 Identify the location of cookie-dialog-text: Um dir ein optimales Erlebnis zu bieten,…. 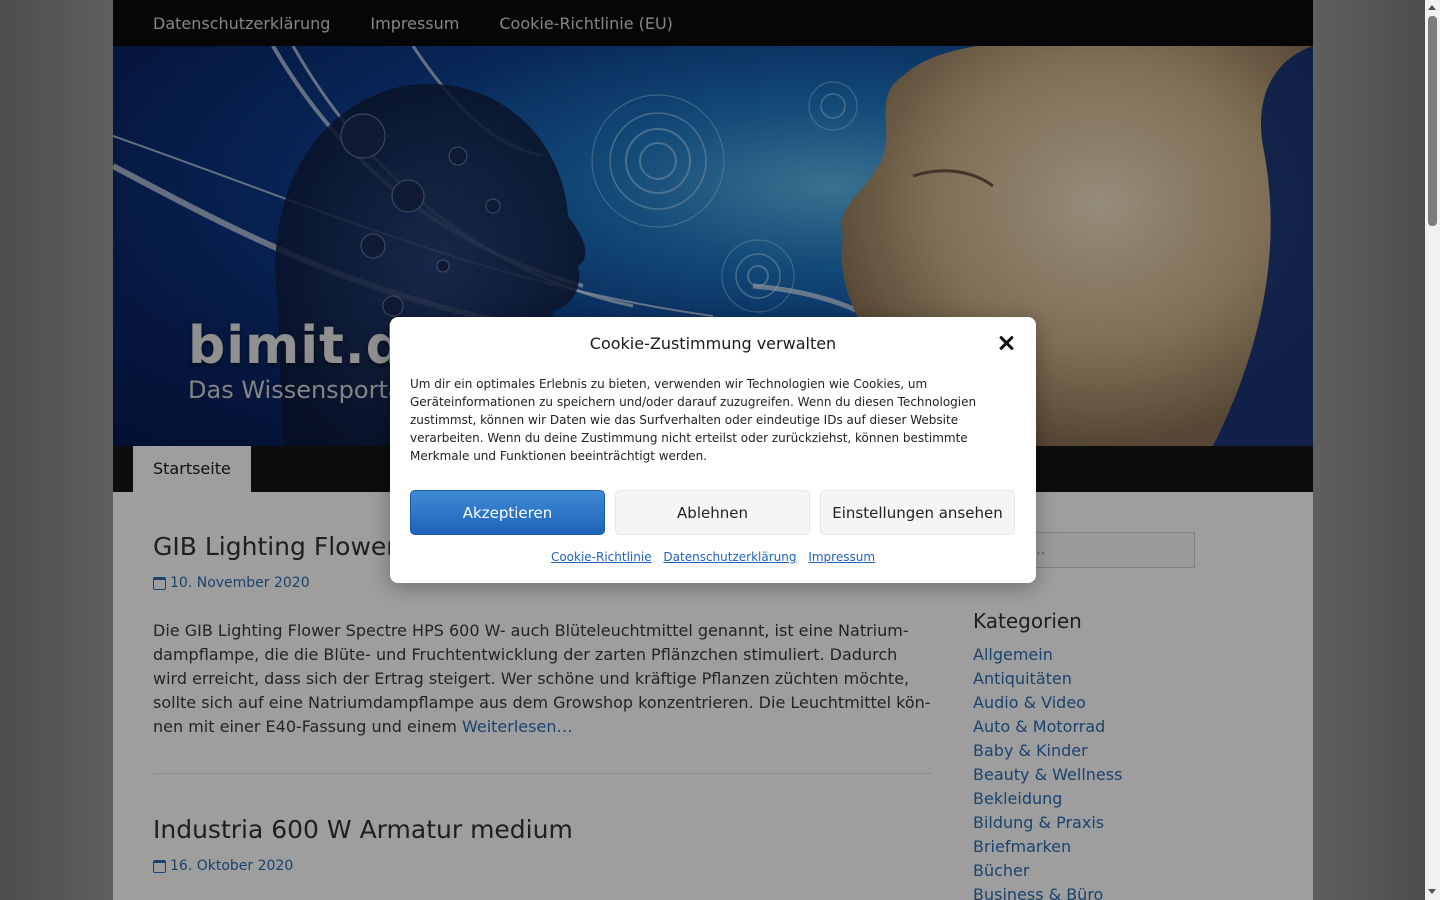
(693, 420).